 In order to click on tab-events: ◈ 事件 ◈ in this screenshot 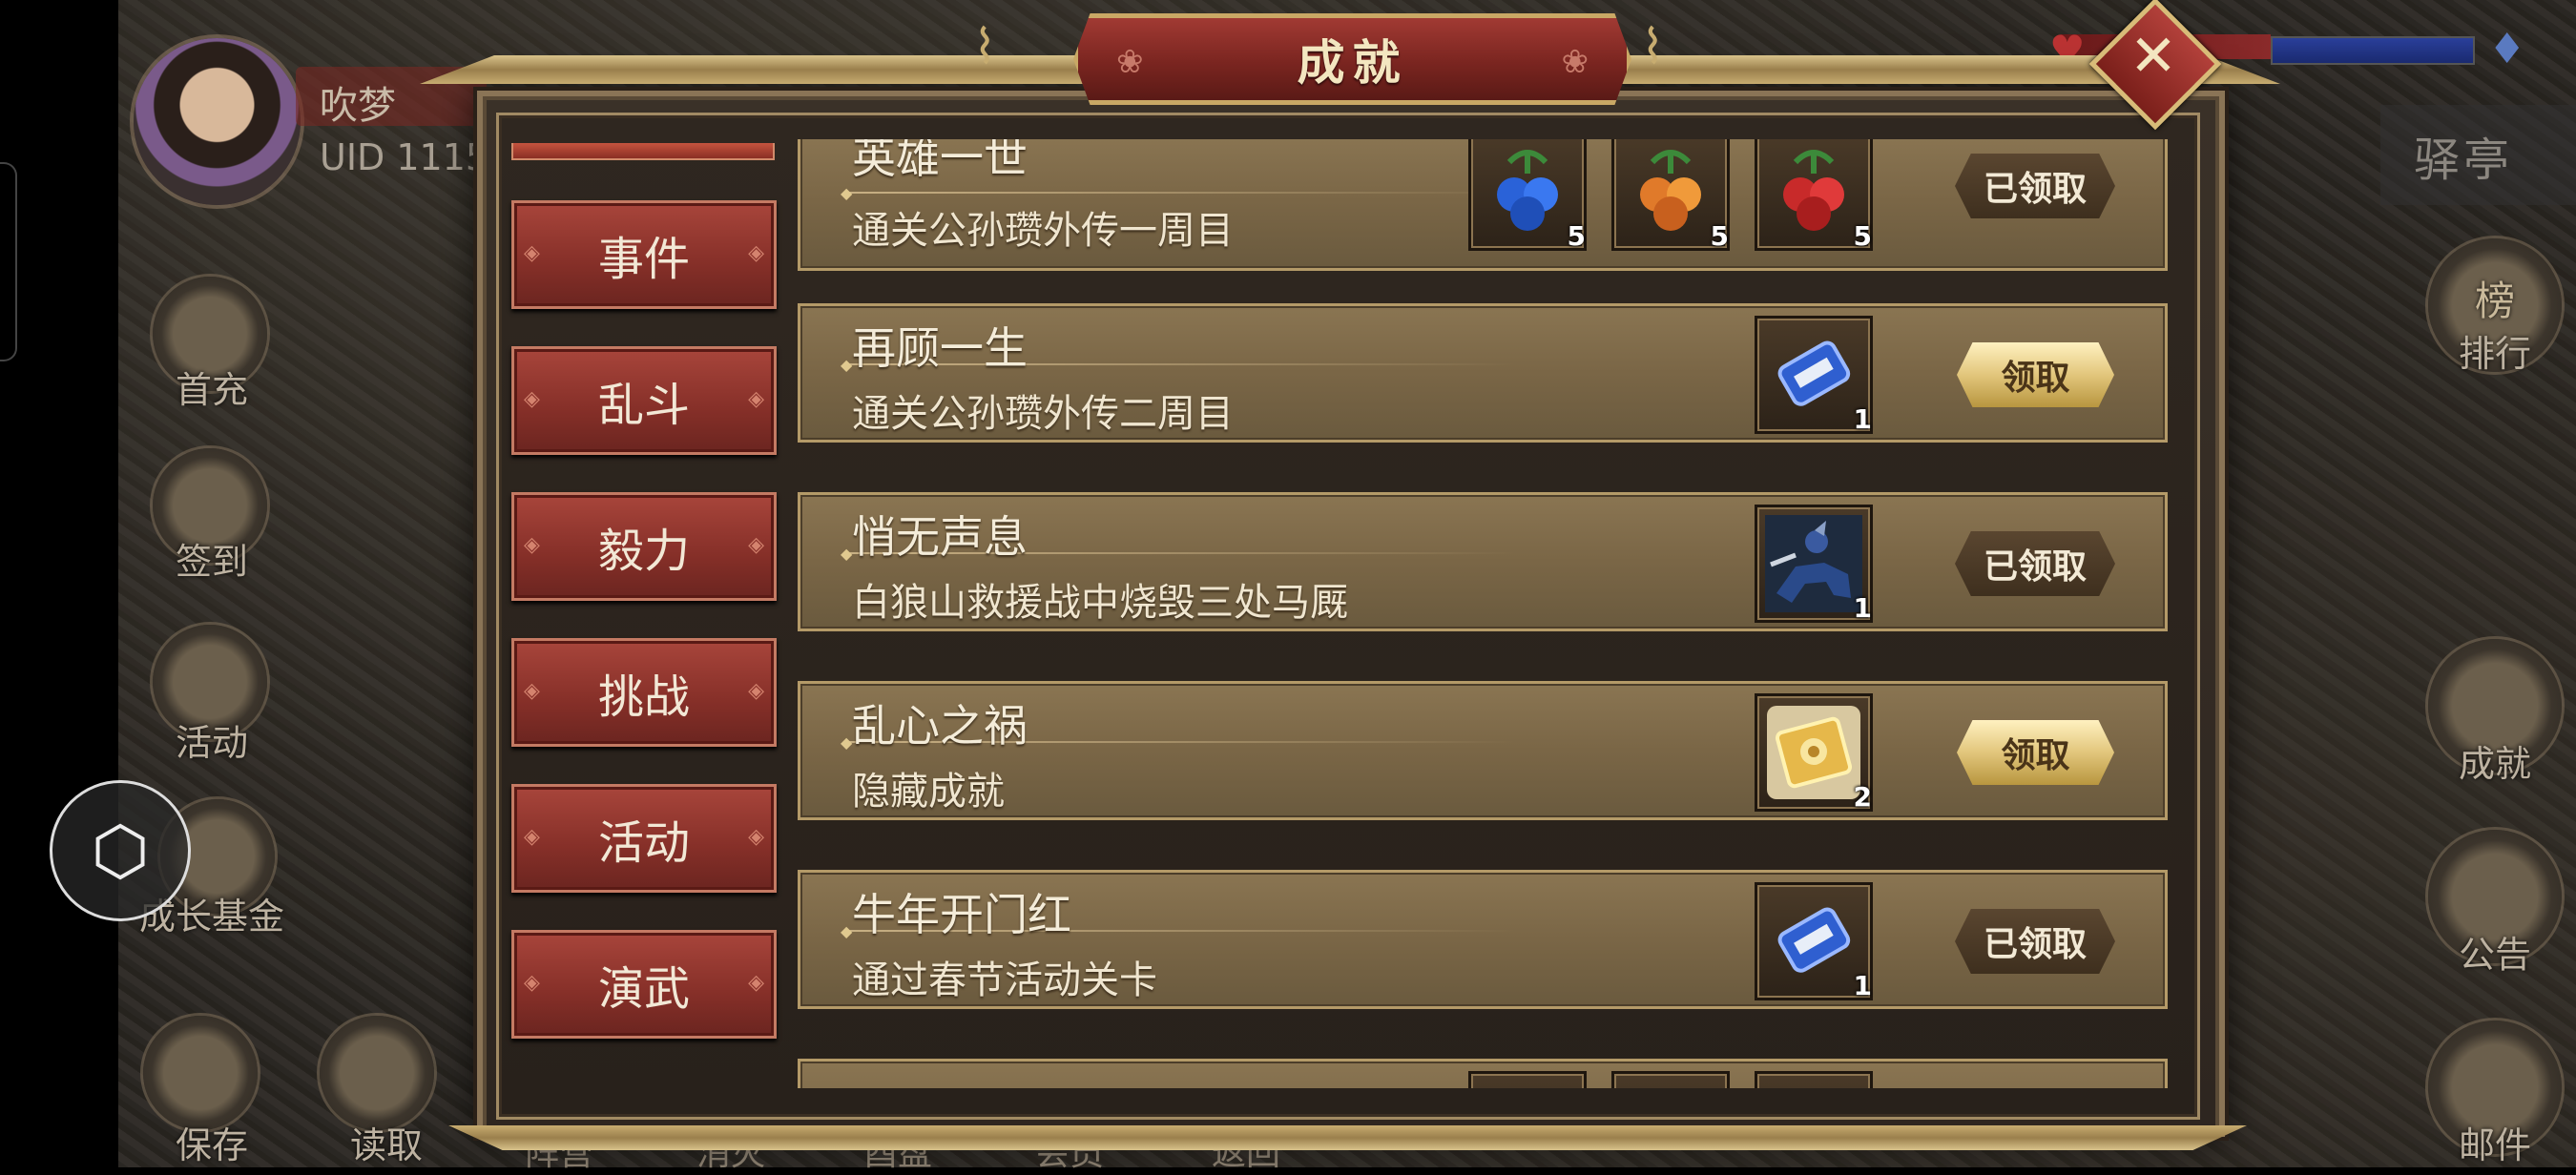, I will do `click(644, 255)`.